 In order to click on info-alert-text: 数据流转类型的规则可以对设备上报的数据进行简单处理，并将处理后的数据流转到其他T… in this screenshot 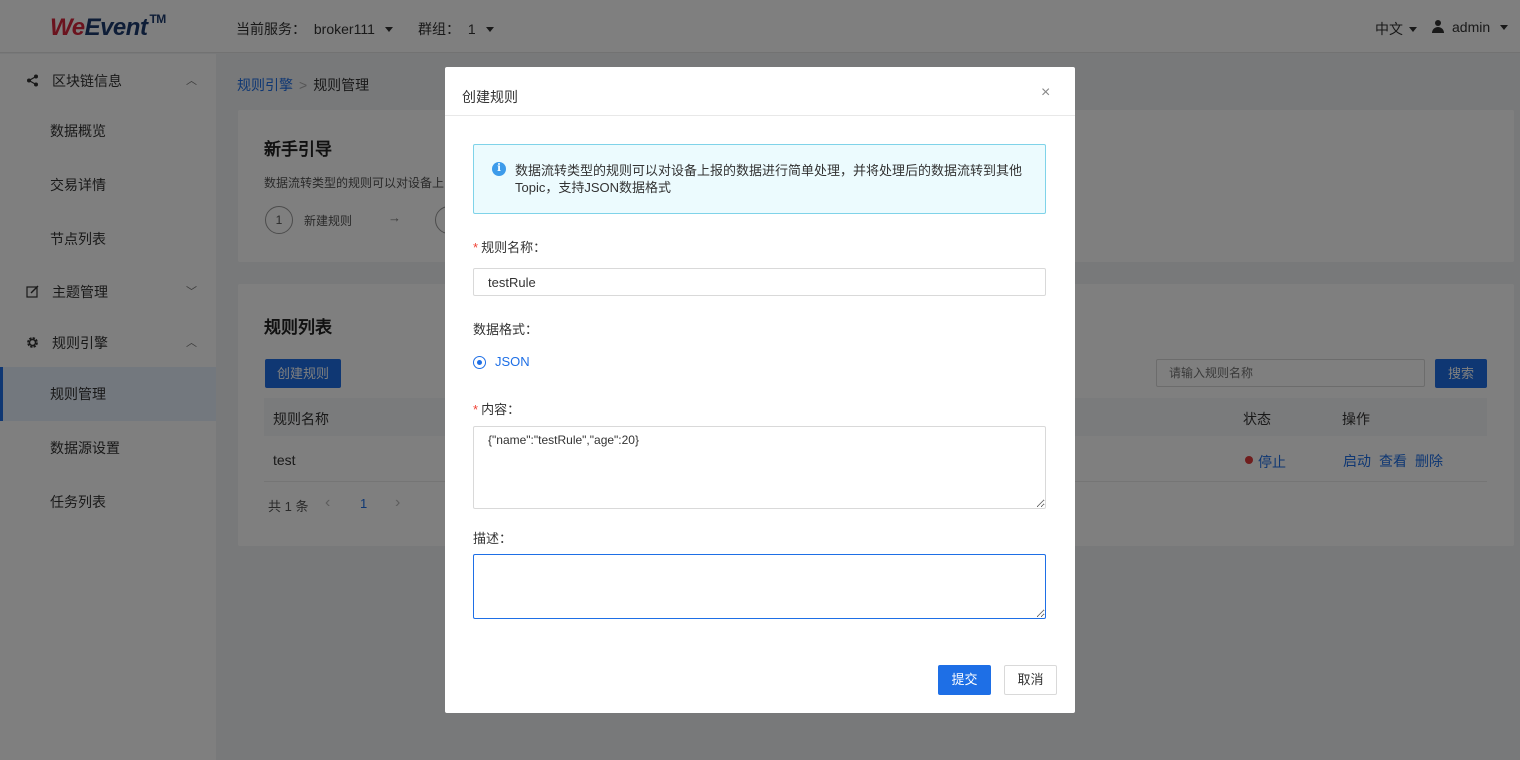, I will do `click(769, 179)`.